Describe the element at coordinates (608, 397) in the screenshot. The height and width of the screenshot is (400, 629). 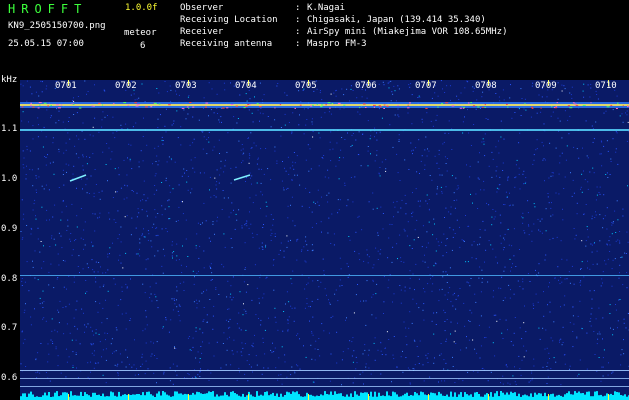
I see `minute-tick` at that location.